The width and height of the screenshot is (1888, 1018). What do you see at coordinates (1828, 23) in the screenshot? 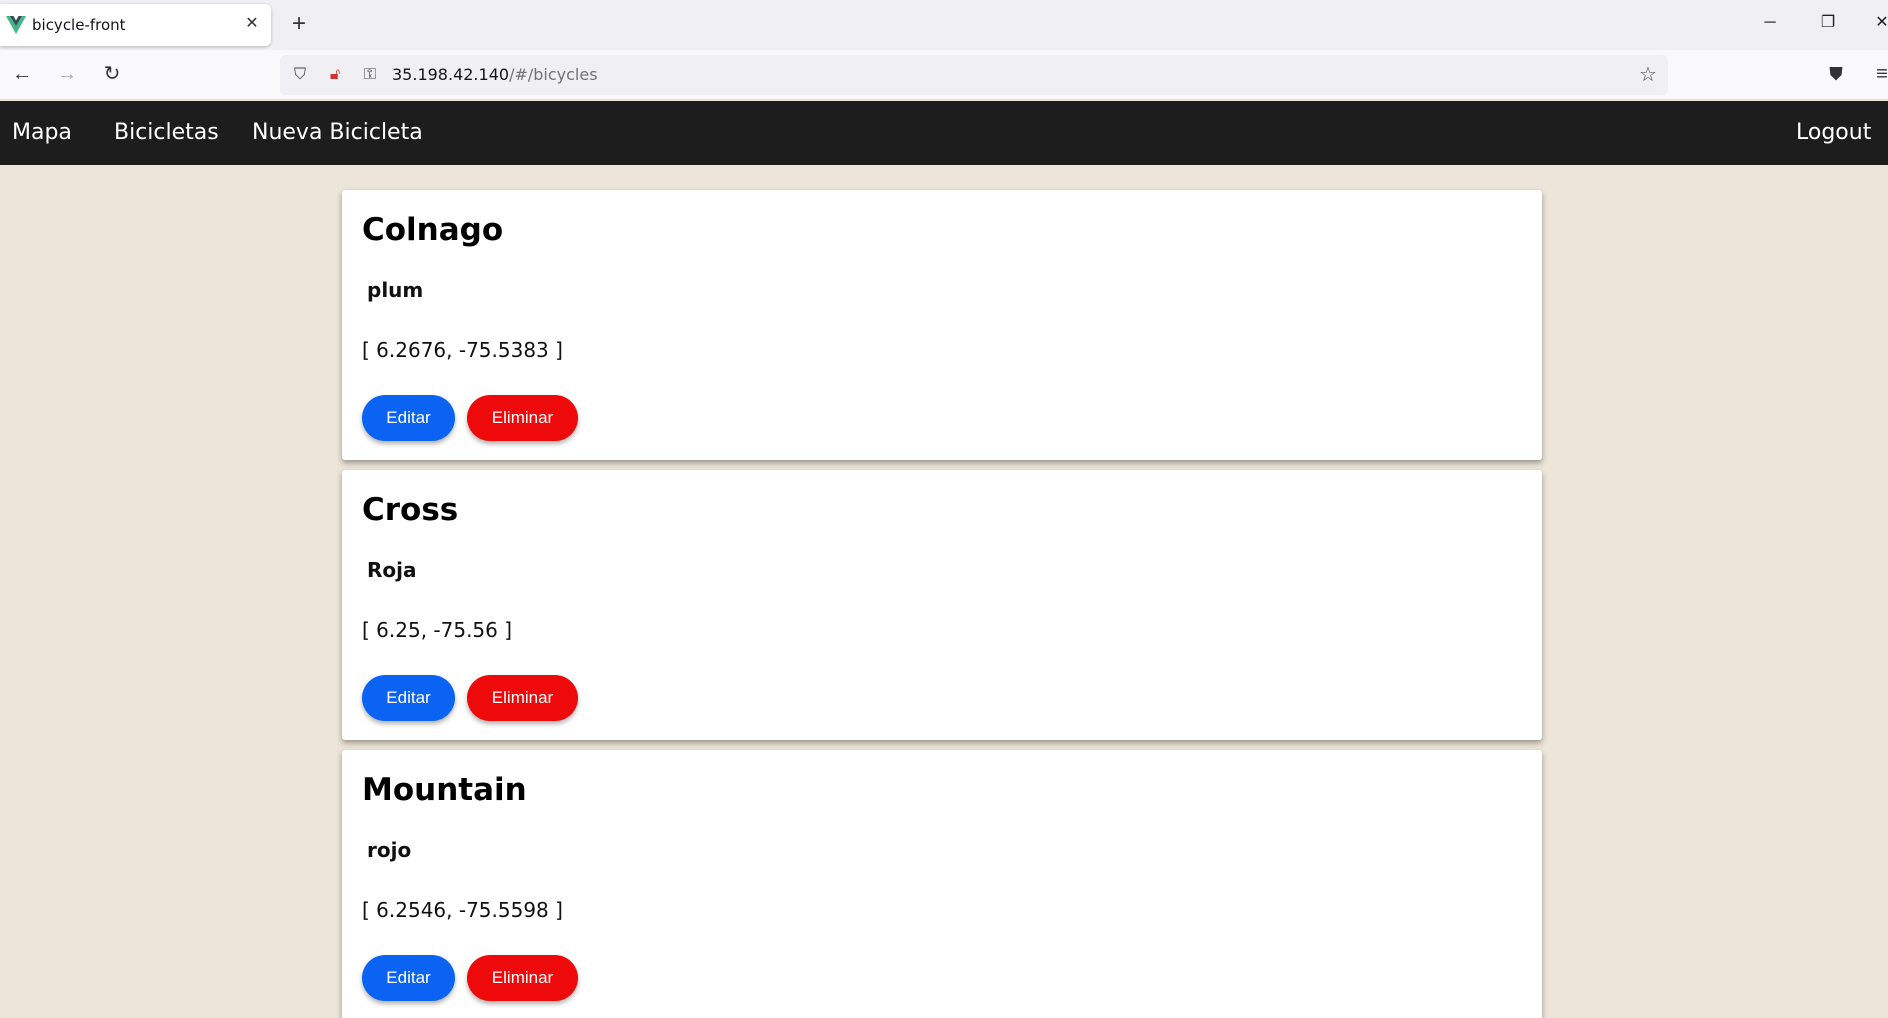
I see `restore-icon: ❐` at bounding box center [1828, 23].